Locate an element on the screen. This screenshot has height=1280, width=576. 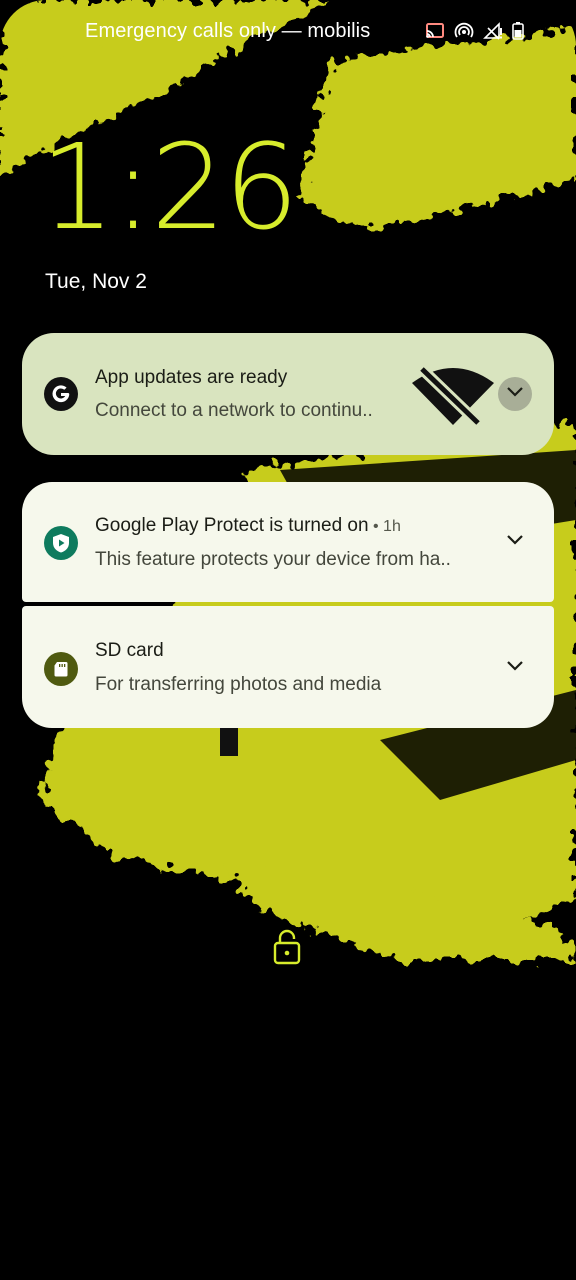
status-icons is located at coordinates (474, 31).